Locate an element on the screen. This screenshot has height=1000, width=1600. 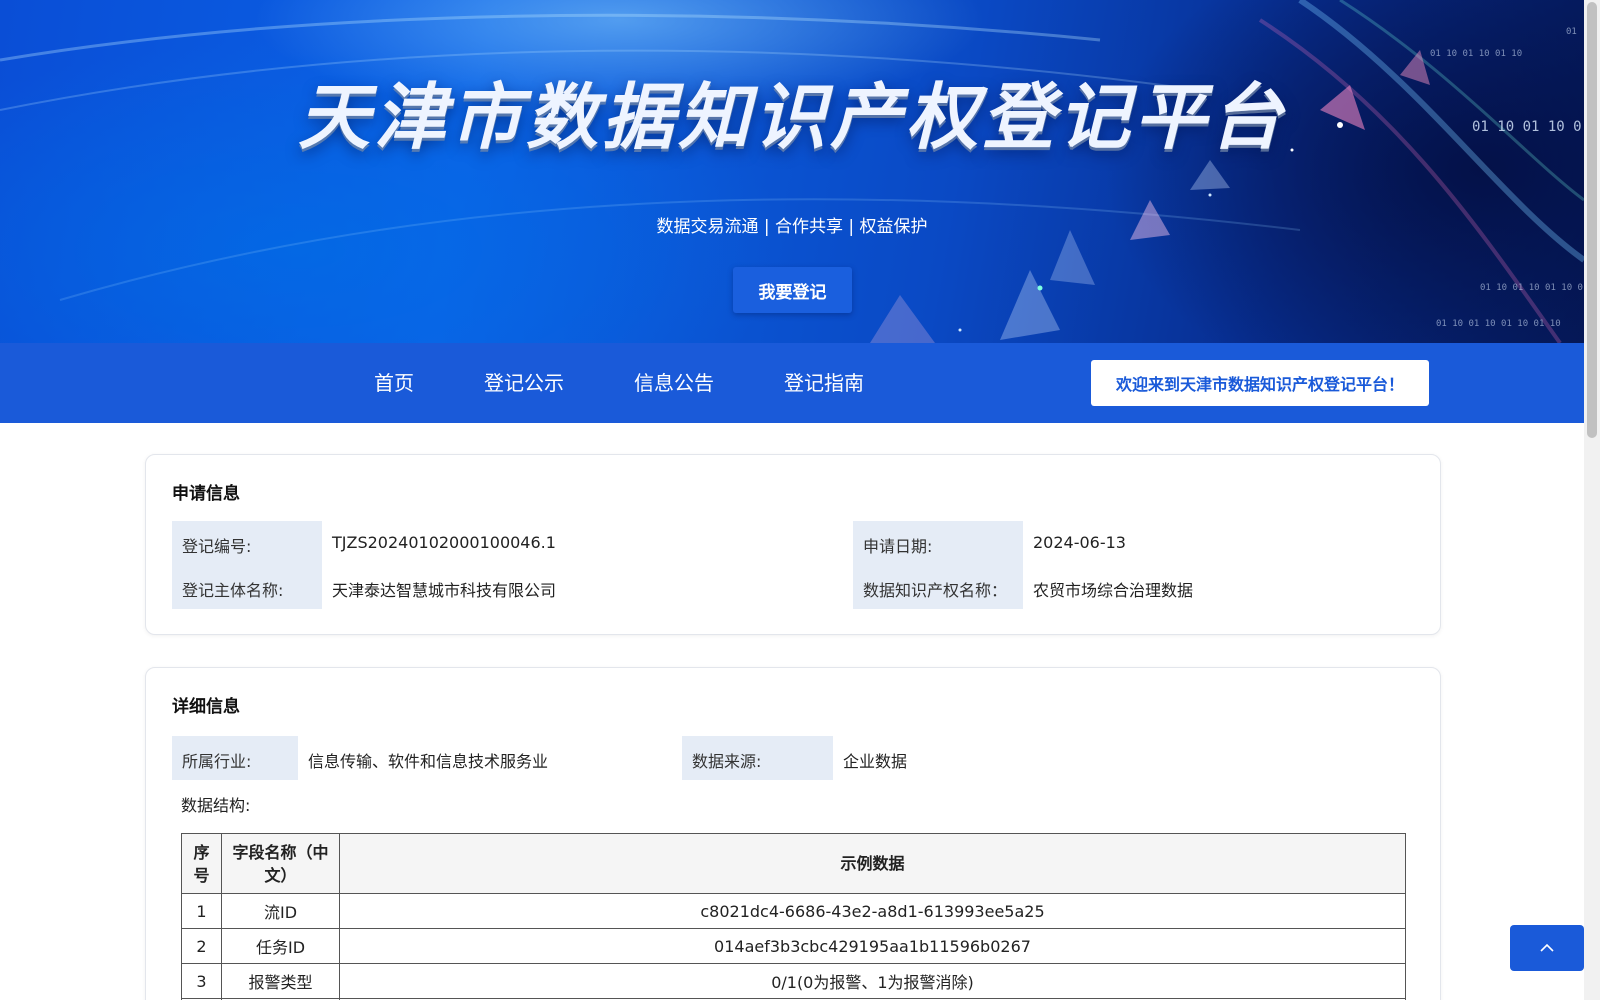
date-label: 申请日期: is located at coordinates (898, 546).